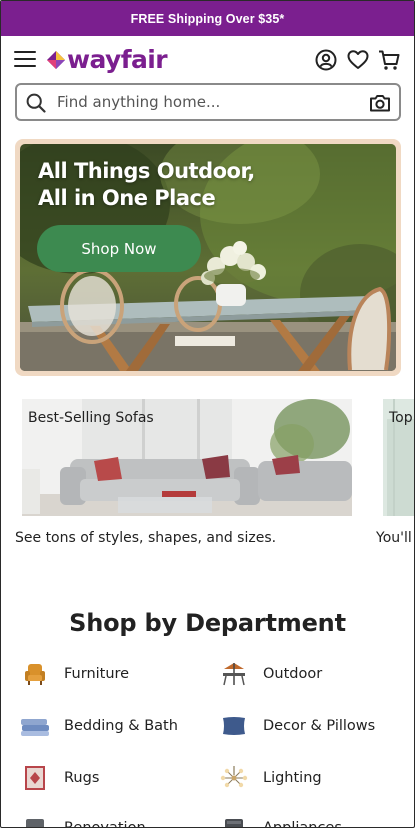 Image resolution: width=415 pixels, height=828 pixels. I want to click on card-image-next: Top, so click(398, 457).